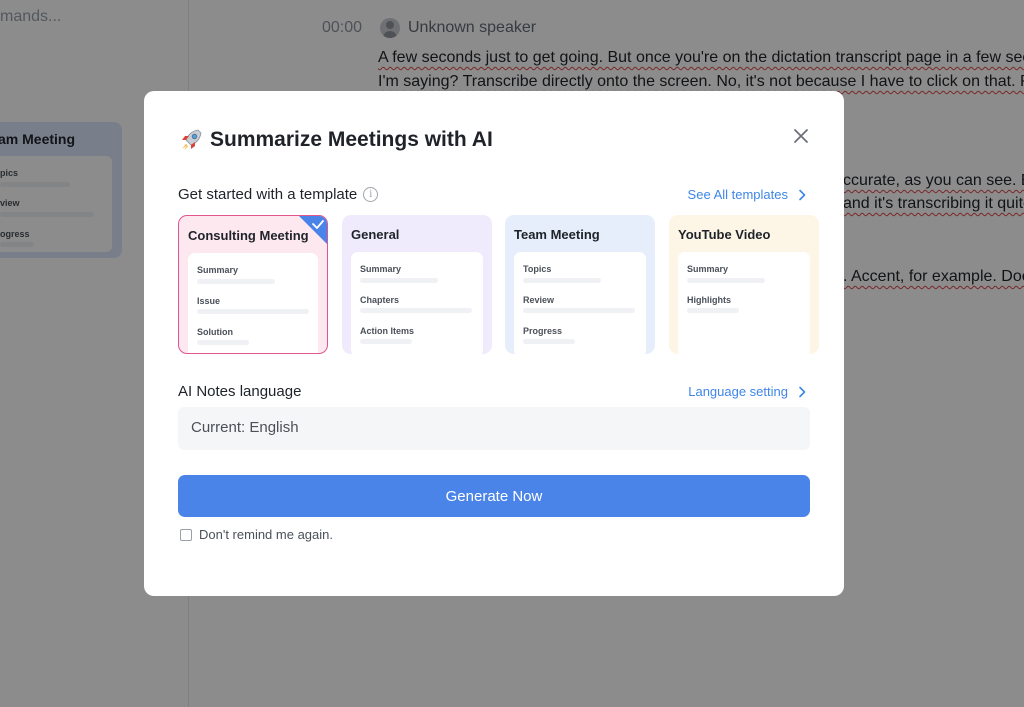 This screenshot has width=1024, height=707. Describe the element at coordinates (539, 300) in the screenshot. I see `template-row: Review` at that location.